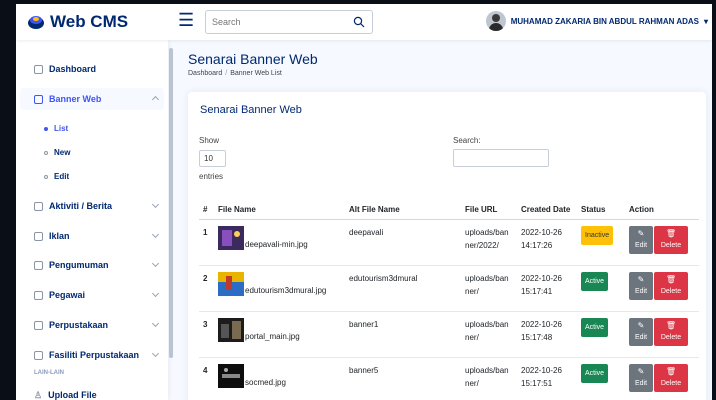 Image resolution: width=716 pixels, height=400 pixels. Describe the element at coordinates (56, 128) in the screenshot. I see `sidebar-subitem-list: List` at that location.